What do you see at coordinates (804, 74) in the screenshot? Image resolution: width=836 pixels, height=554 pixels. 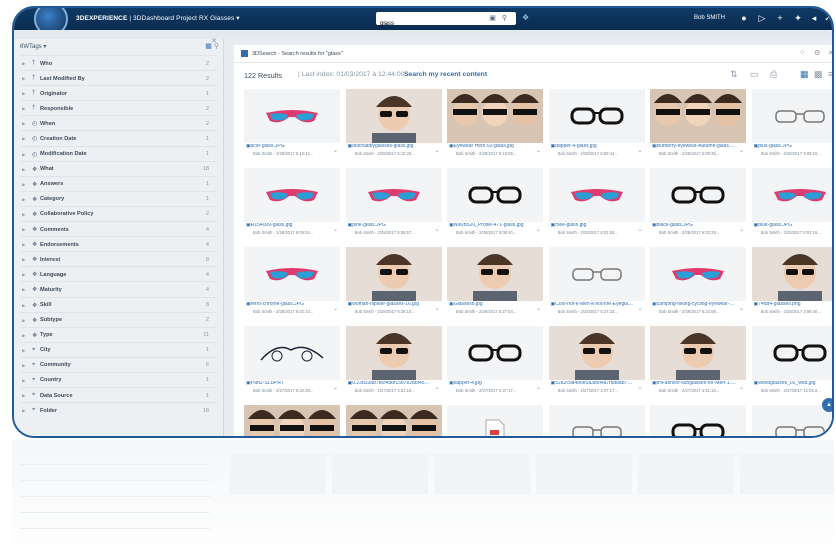 I see `grid-view-icon: ▦` at bounding box center [804, 74].